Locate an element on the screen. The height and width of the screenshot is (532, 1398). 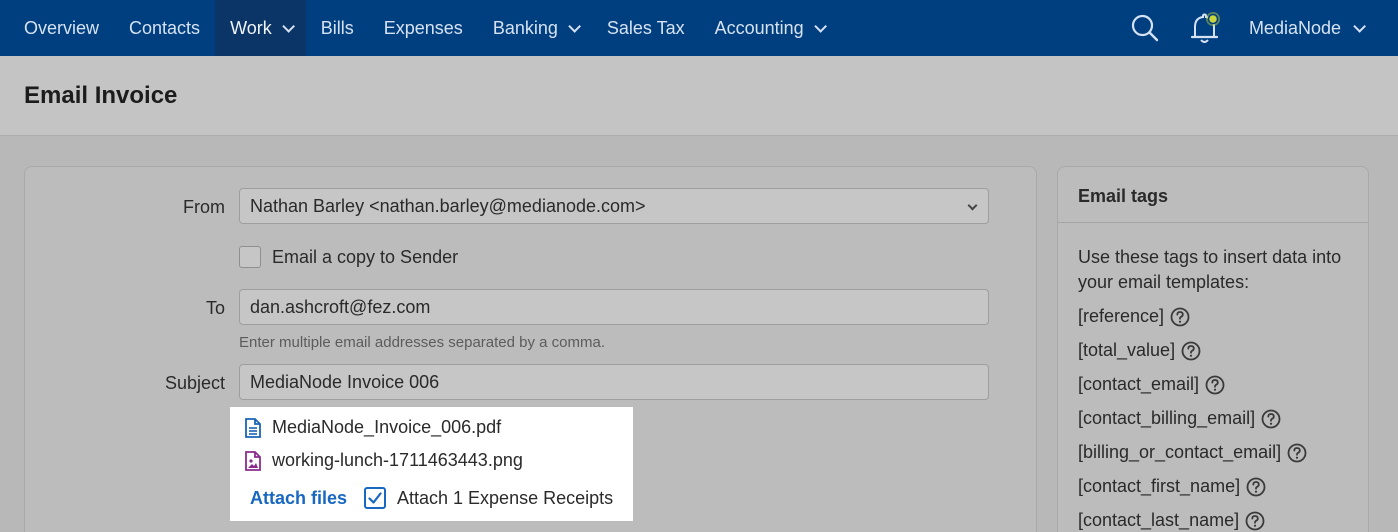
attachment-item: working-lunch-1711463443.png is located at coordinates (383, 460).